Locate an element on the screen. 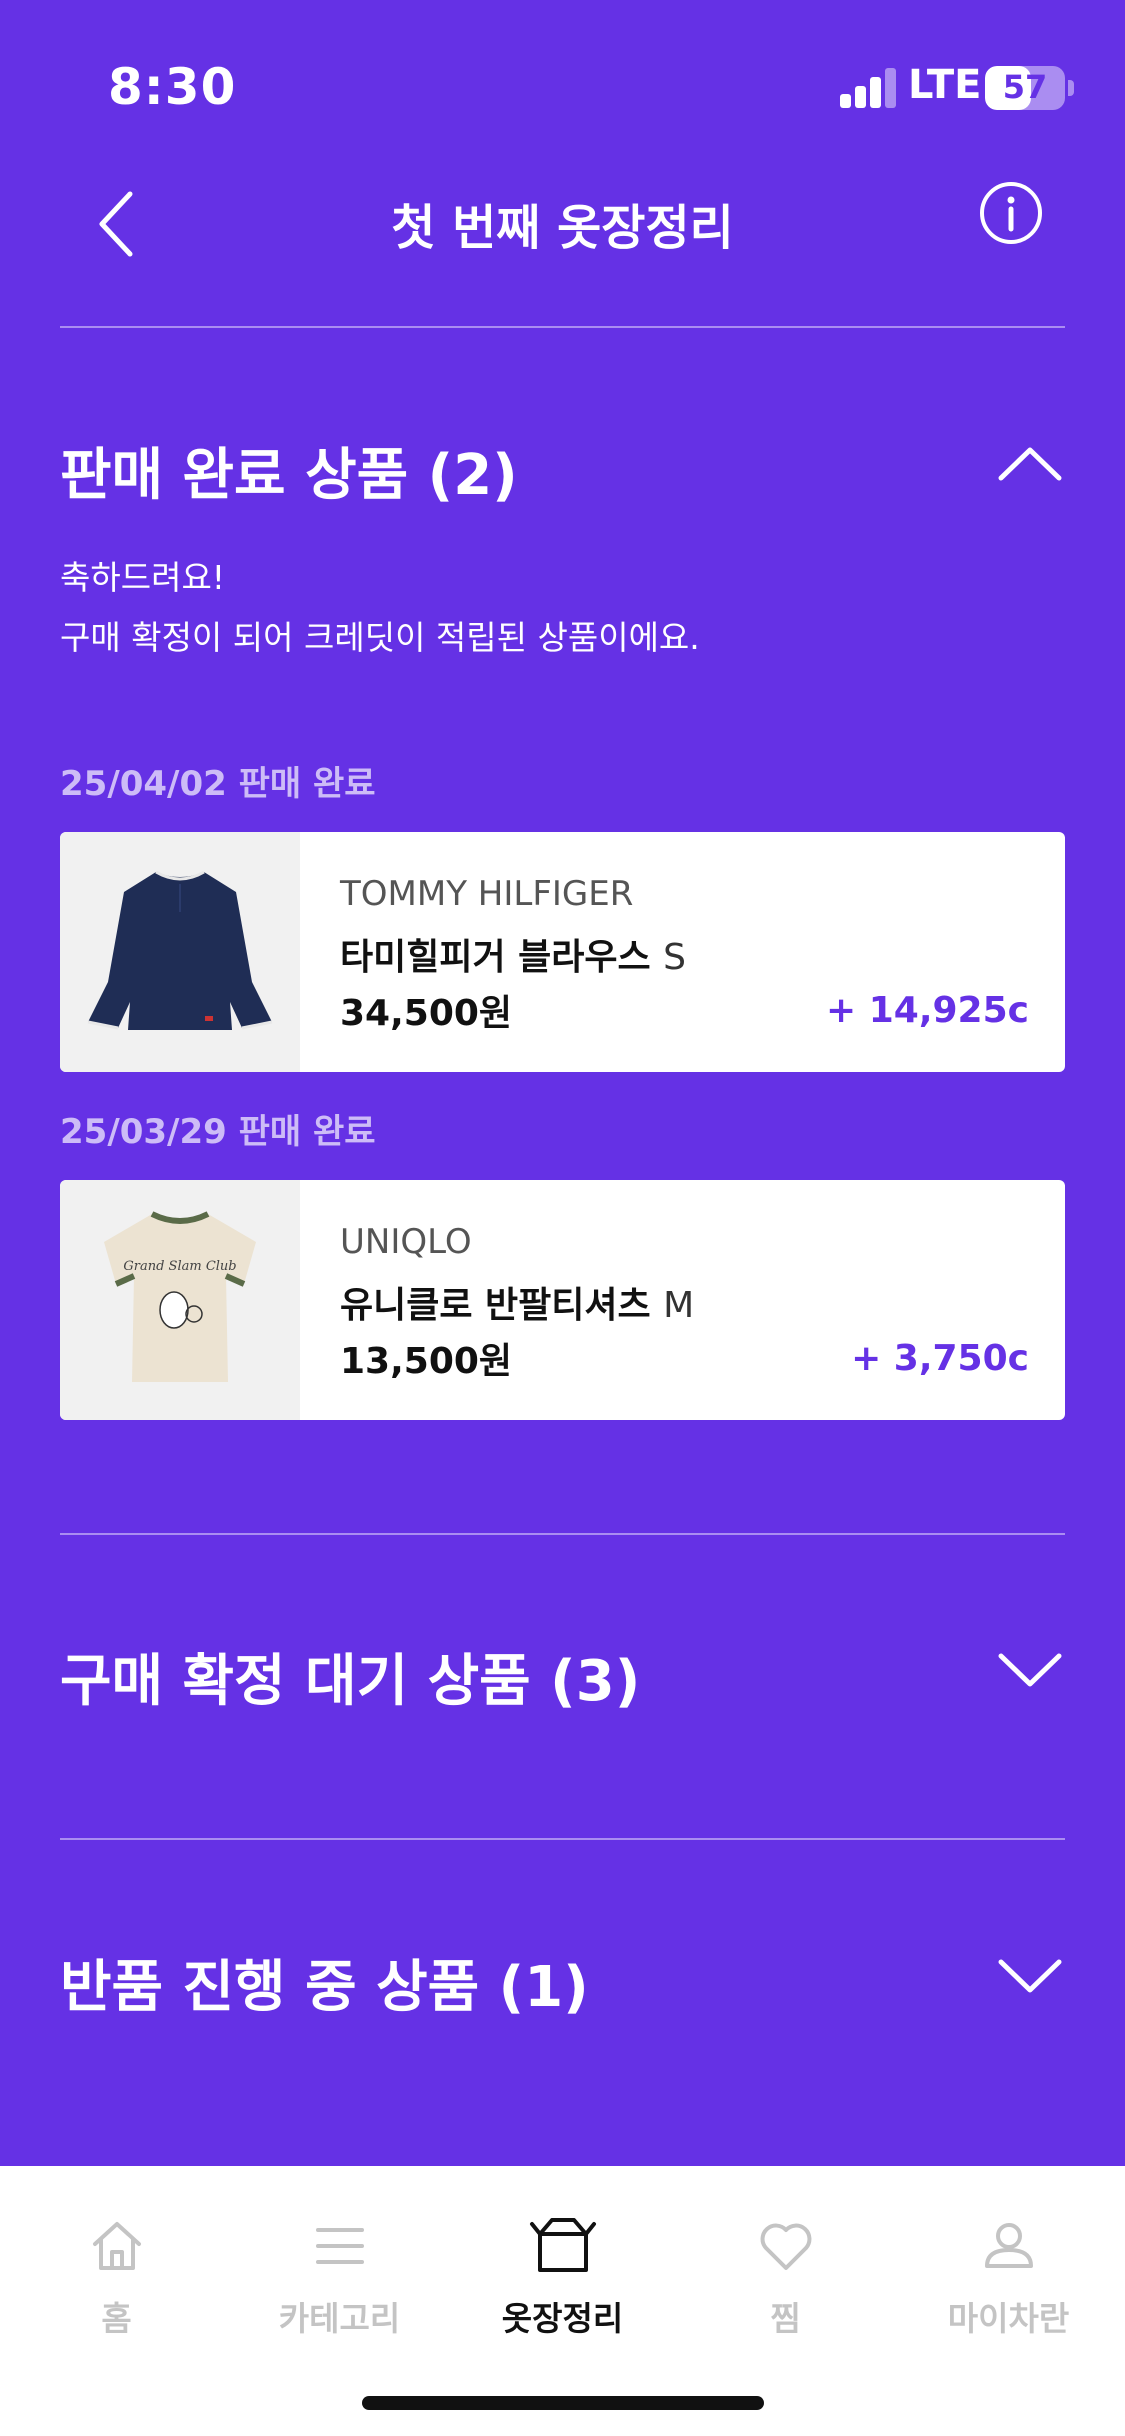  shirt-print: Grand Slam Club is located at coordinates (179, 1266).